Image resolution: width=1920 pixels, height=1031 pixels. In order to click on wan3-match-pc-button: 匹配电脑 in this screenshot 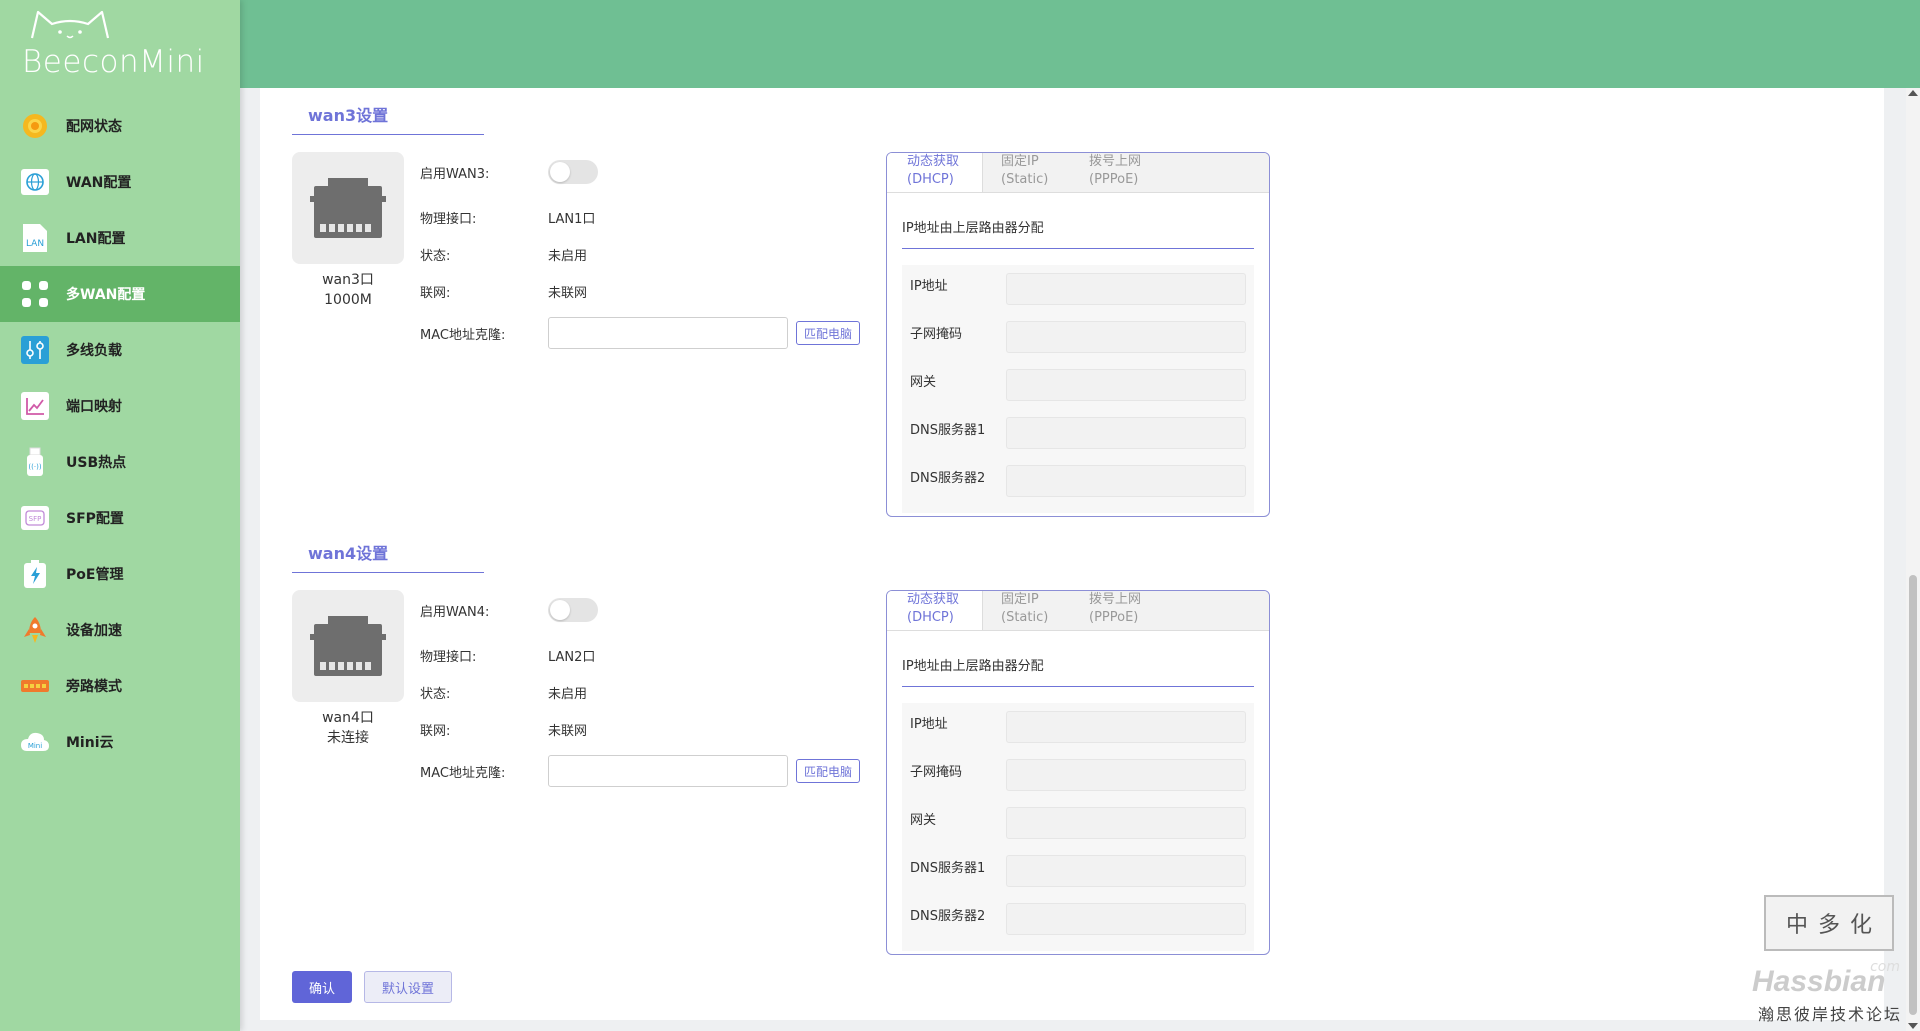, I will do `click(828, 333)`.